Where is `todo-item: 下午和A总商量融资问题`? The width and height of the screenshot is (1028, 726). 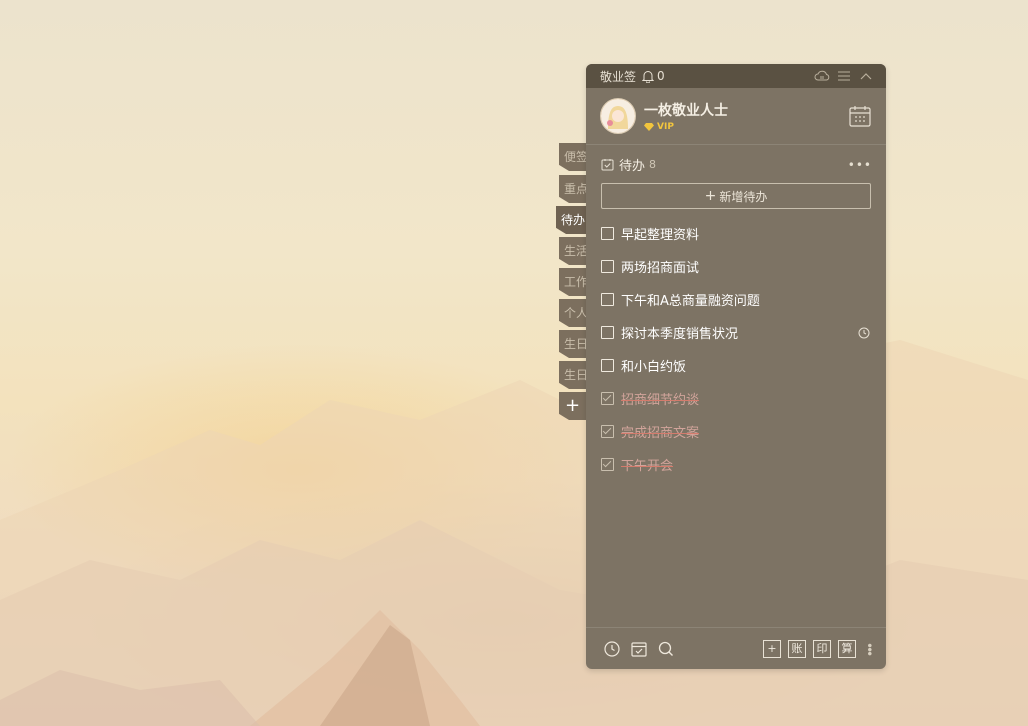 todo-item: 下午和A总商量融资问题 is located at coordinates (736, 299).